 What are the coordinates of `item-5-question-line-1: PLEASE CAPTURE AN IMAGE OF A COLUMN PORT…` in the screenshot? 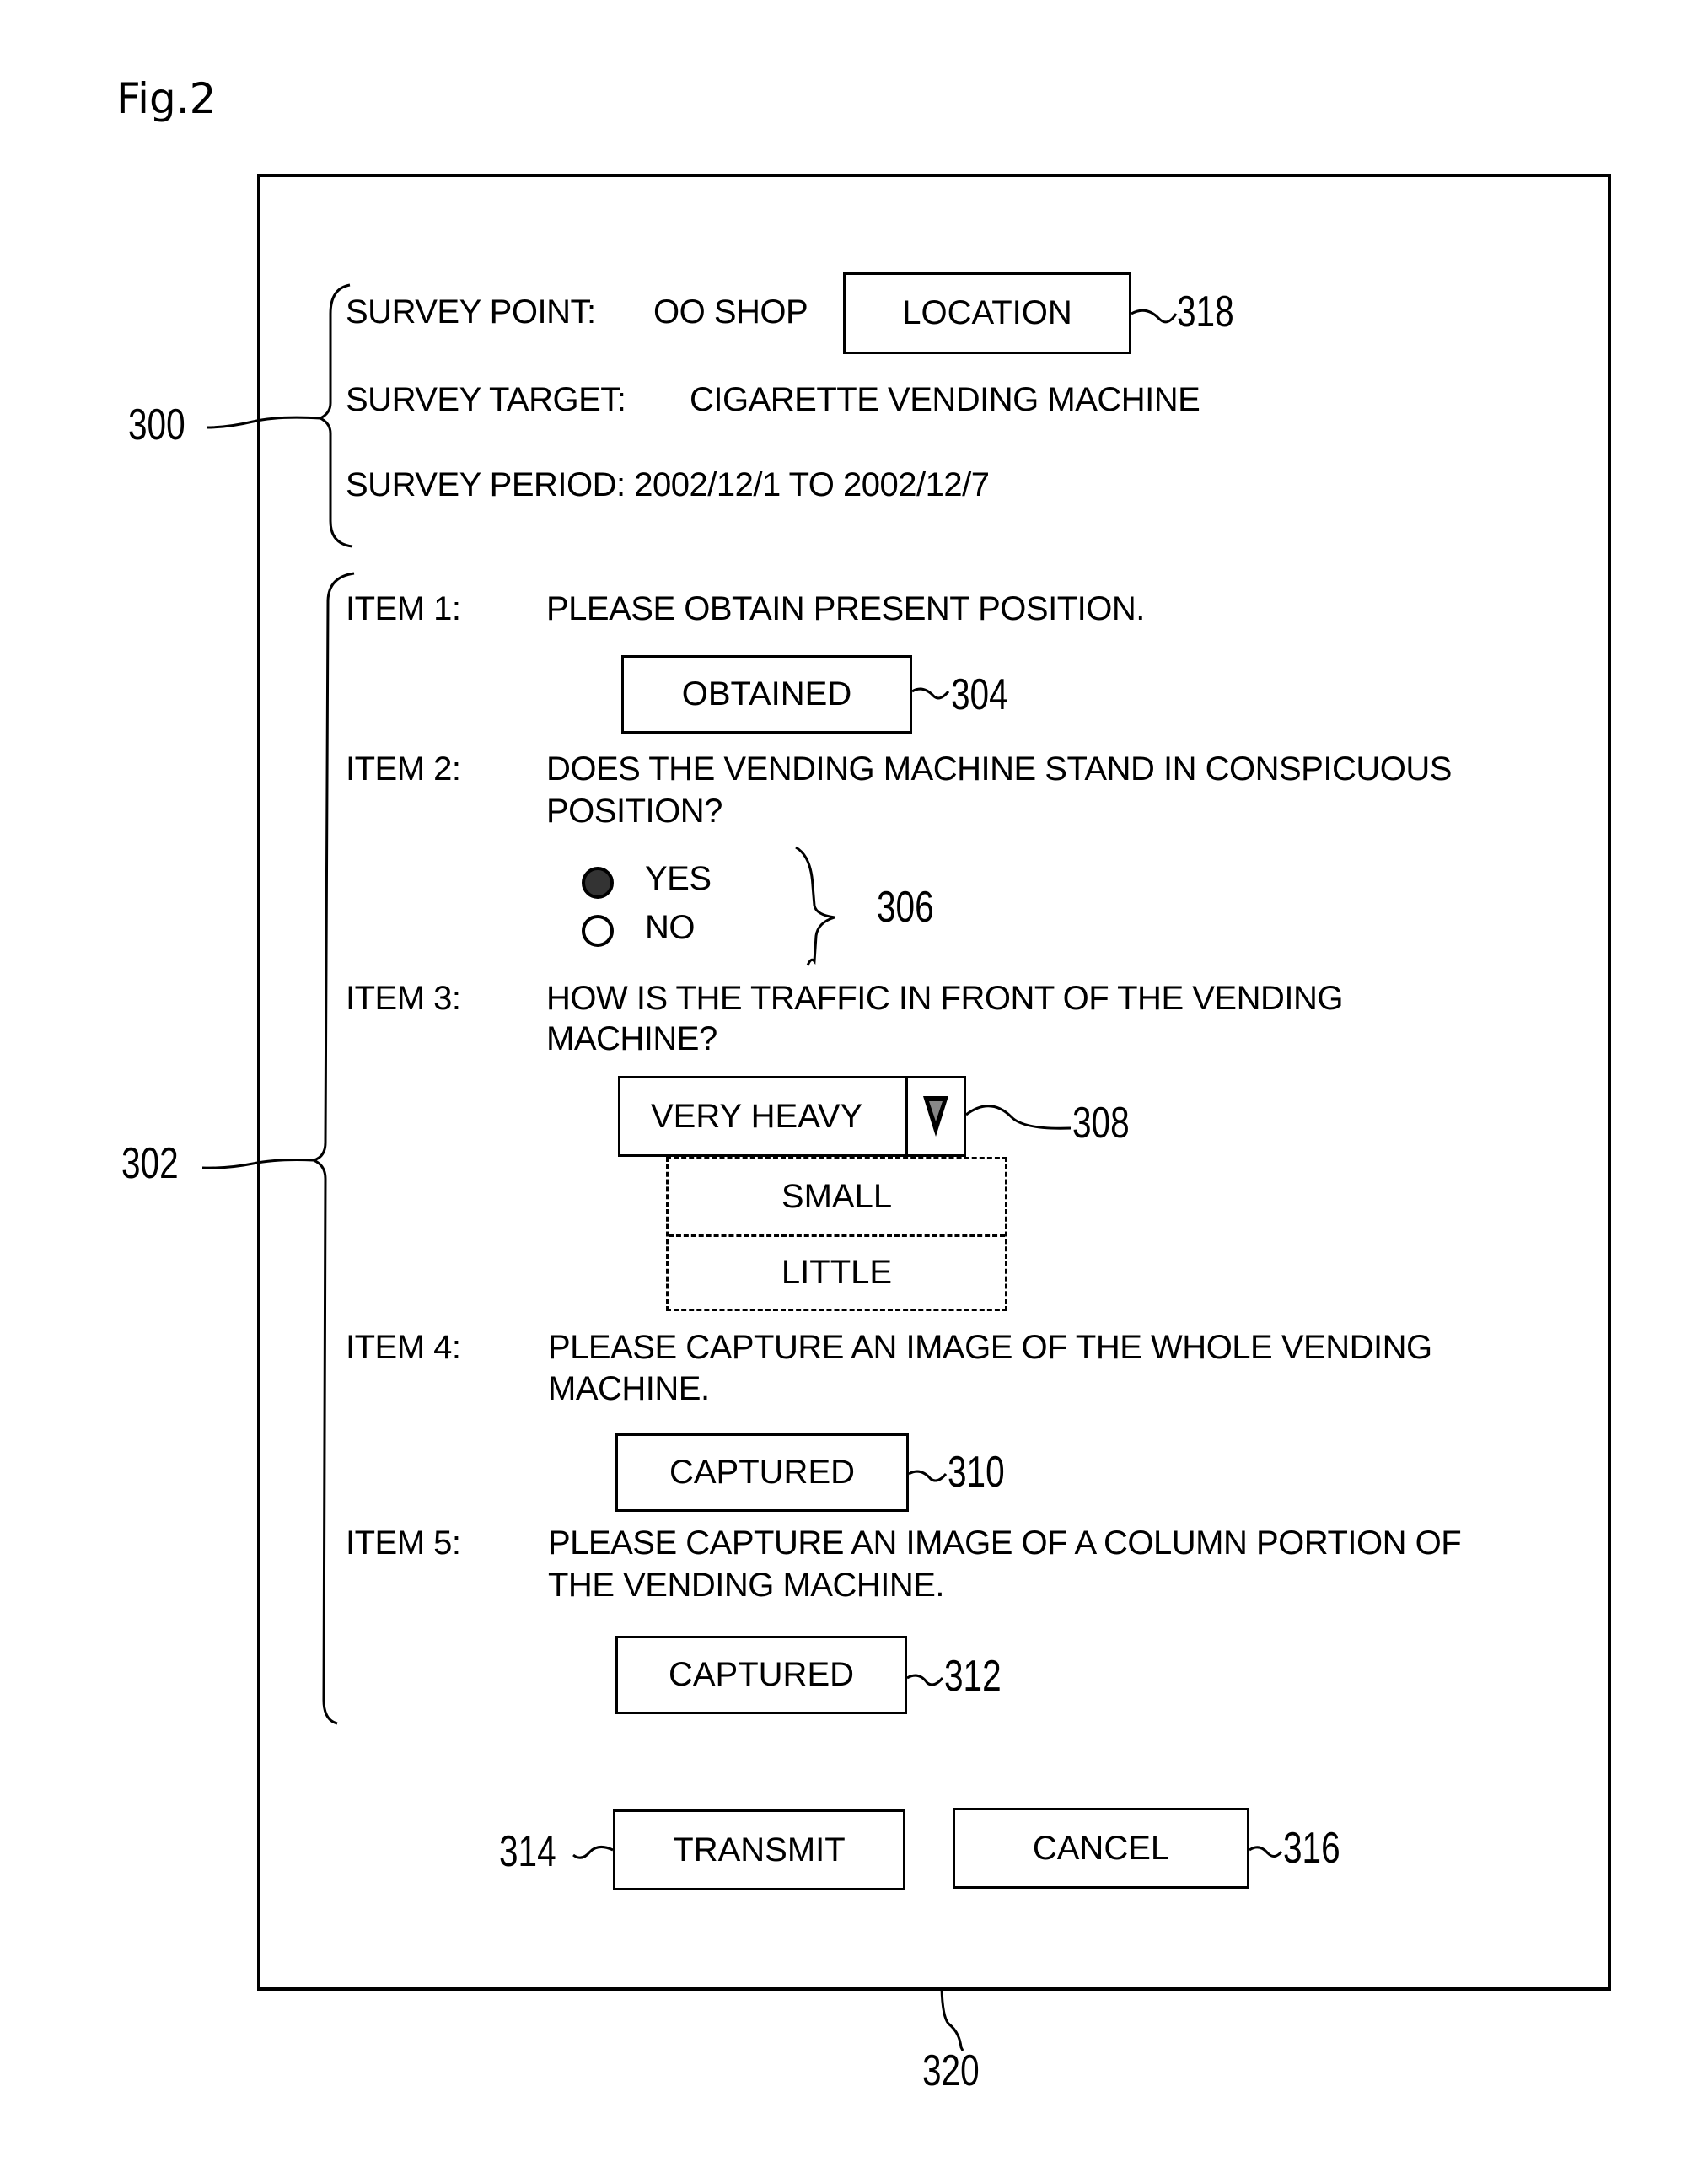 It's located at (1005, 1543).